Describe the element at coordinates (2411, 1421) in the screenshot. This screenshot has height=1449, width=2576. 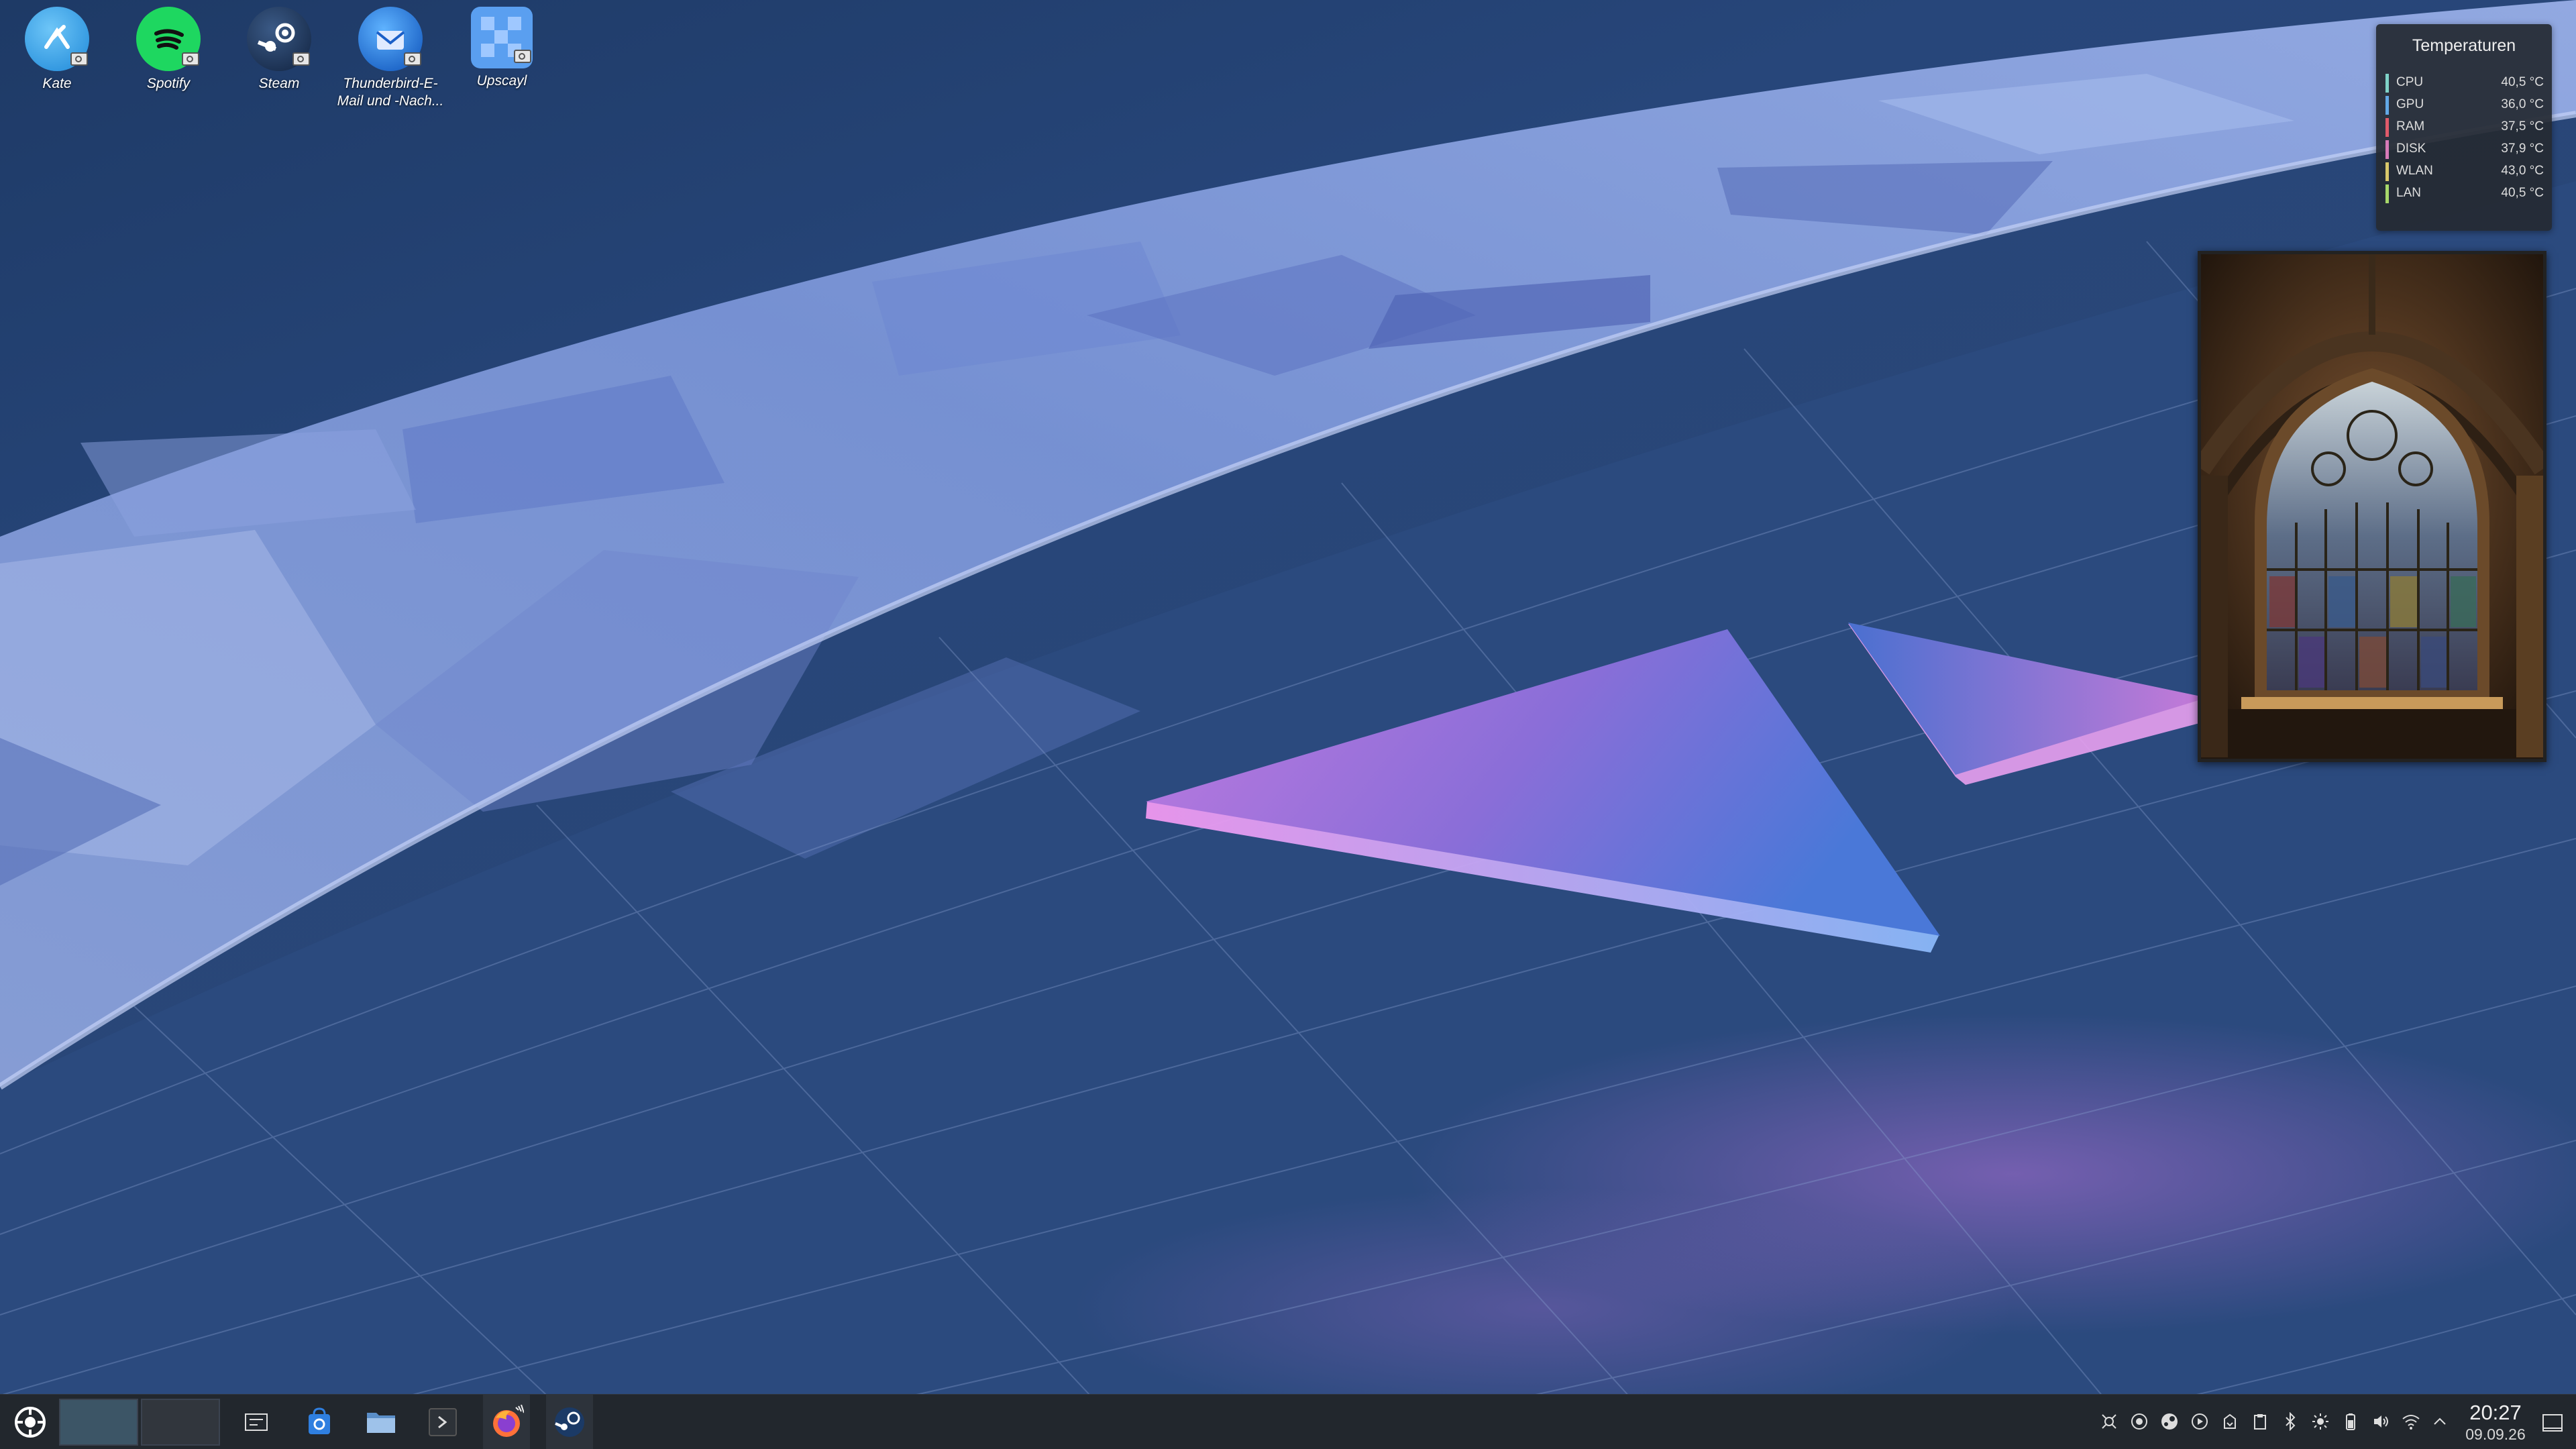
I see `wifi-icon` at that location.